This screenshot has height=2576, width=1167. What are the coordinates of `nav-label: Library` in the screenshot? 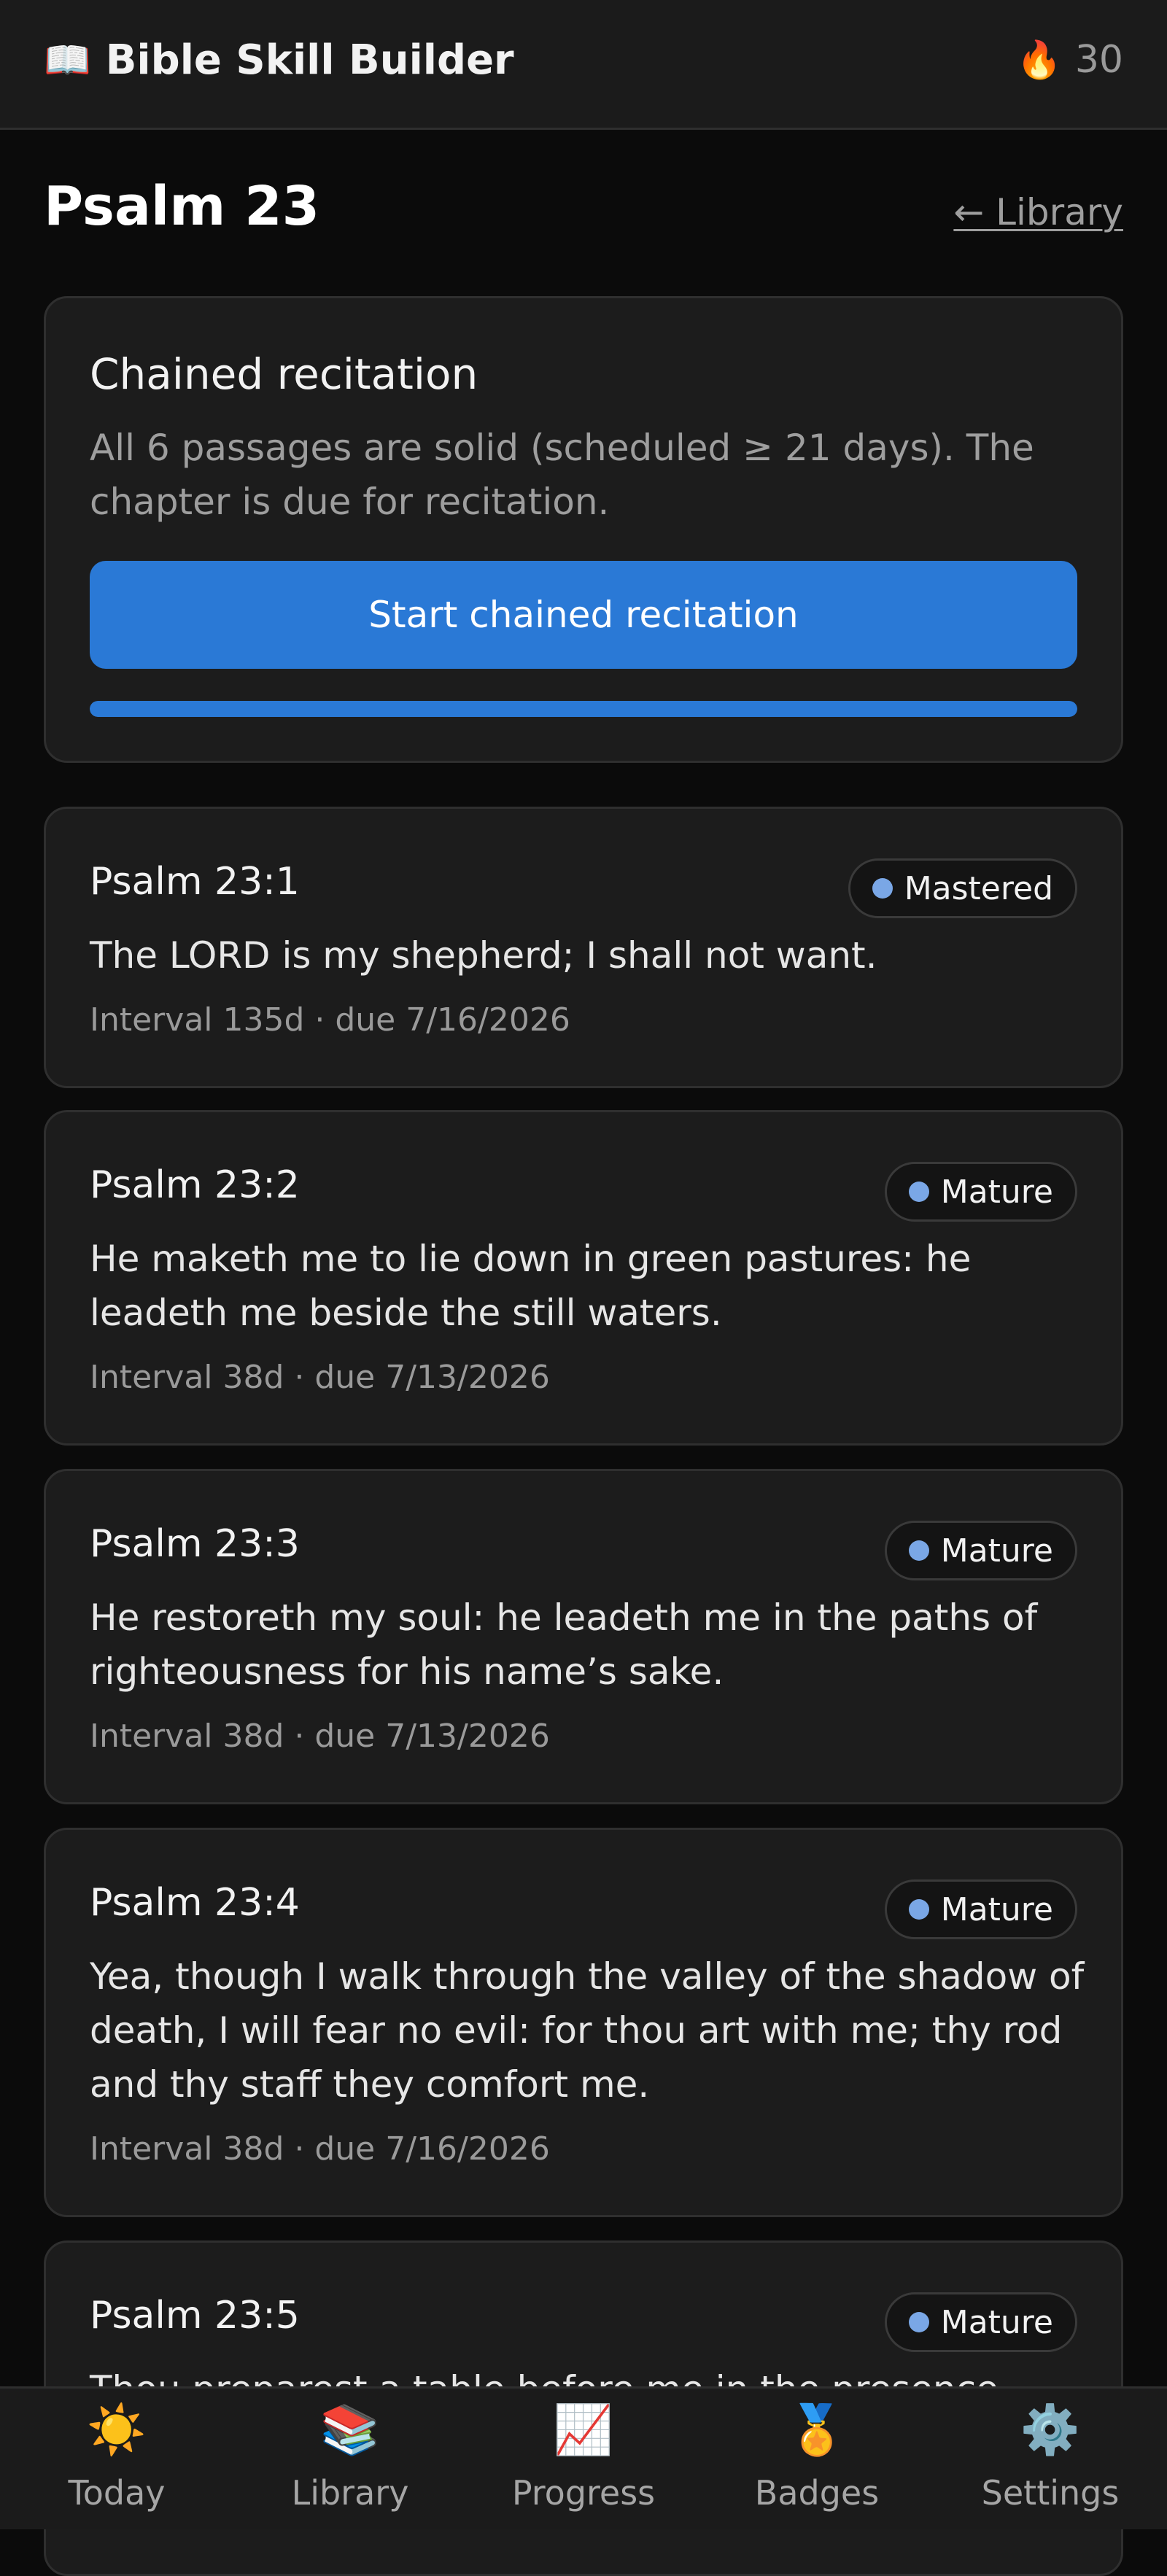 It's located at (350, 2492).